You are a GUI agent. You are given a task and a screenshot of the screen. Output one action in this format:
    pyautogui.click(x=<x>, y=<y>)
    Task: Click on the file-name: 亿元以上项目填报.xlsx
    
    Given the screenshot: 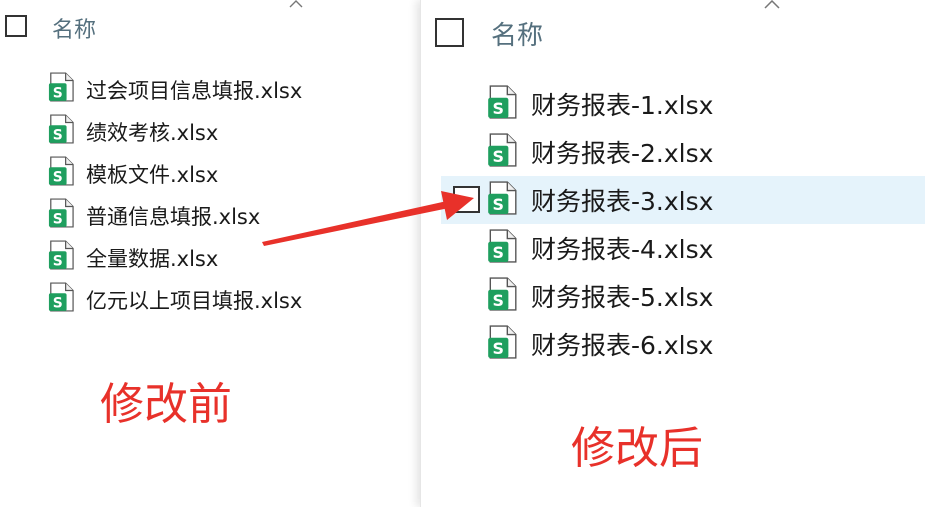 What is the action you would take?
    pyautogui.click(x=194, y=301)
    